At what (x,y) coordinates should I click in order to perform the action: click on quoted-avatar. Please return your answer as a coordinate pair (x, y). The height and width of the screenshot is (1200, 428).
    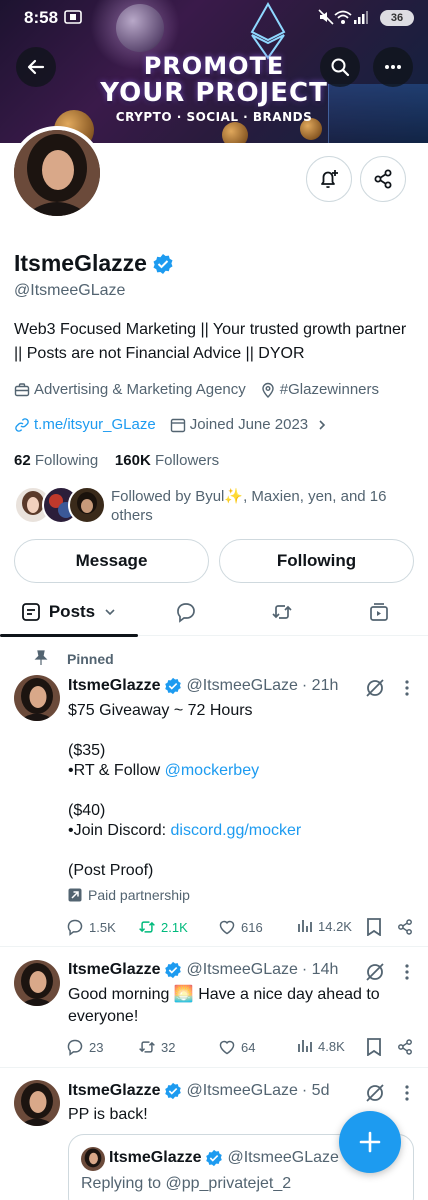
    Looking at the image, I should click on (93, 1159).